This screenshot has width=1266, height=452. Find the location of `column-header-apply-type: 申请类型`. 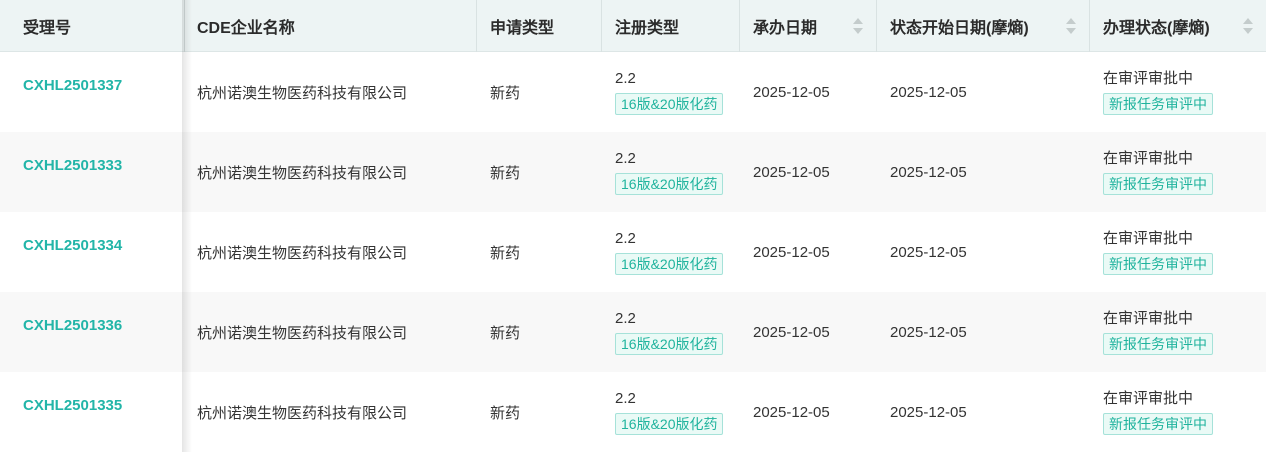

column-header-apply-type: 申请类型 is located at coordinates (539, 26).